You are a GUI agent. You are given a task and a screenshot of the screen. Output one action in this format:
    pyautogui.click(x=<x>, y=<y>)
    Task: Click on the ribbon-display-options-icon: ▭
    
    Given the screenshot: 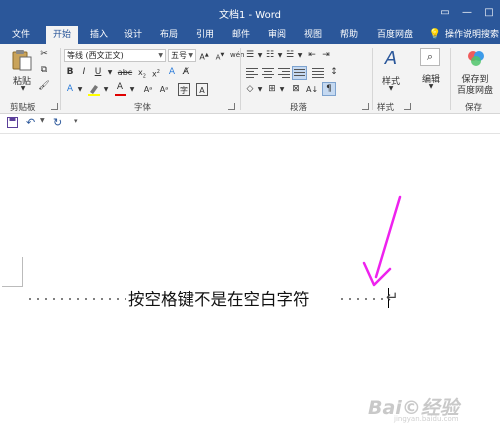 What is the action you would take?
    pyautogui.click(x=445, y=13)
    